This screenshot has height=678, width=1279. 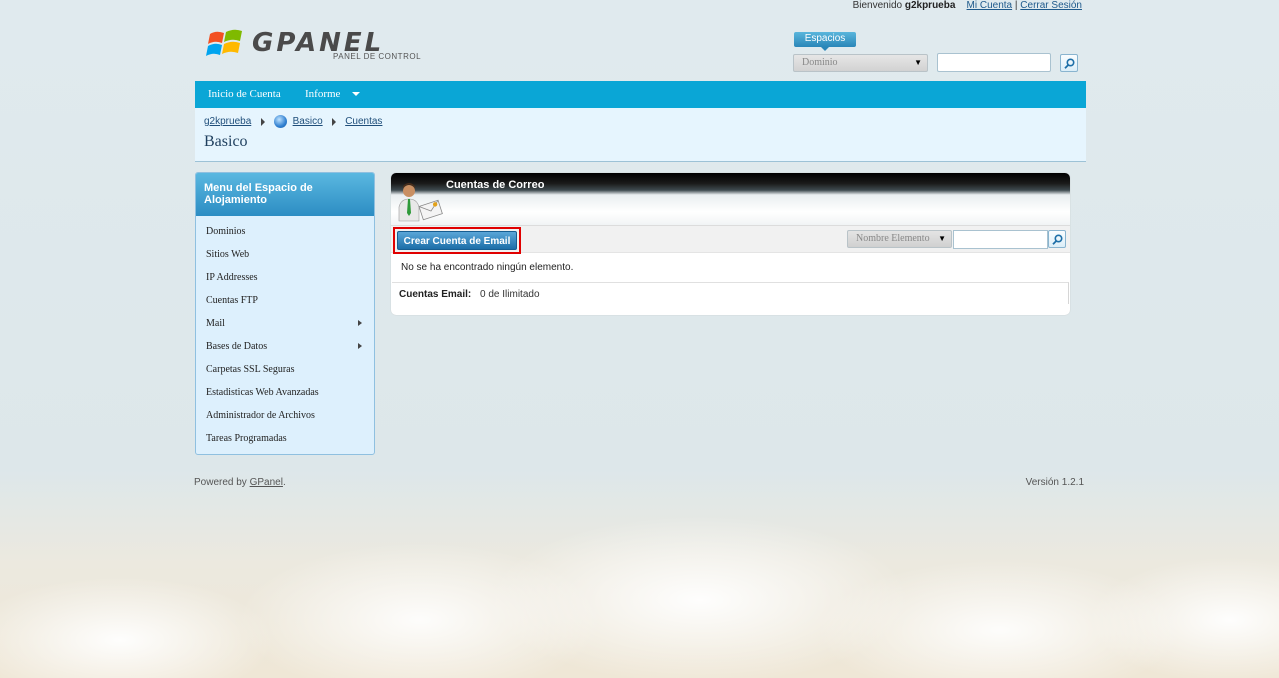 I want to click on spaces-tab: Espacios, so click(x=825, y=41).